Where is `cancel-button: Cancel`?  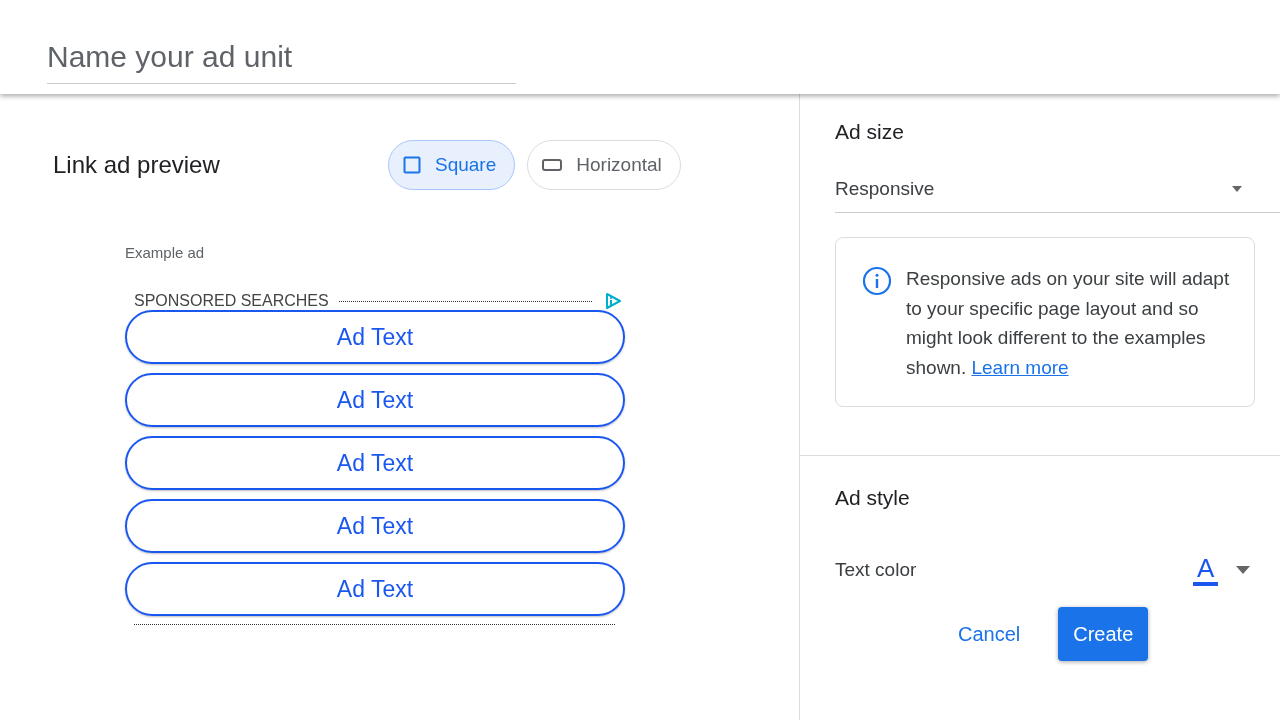 cancel-button: Cancel is located at coordinates (989, 634).